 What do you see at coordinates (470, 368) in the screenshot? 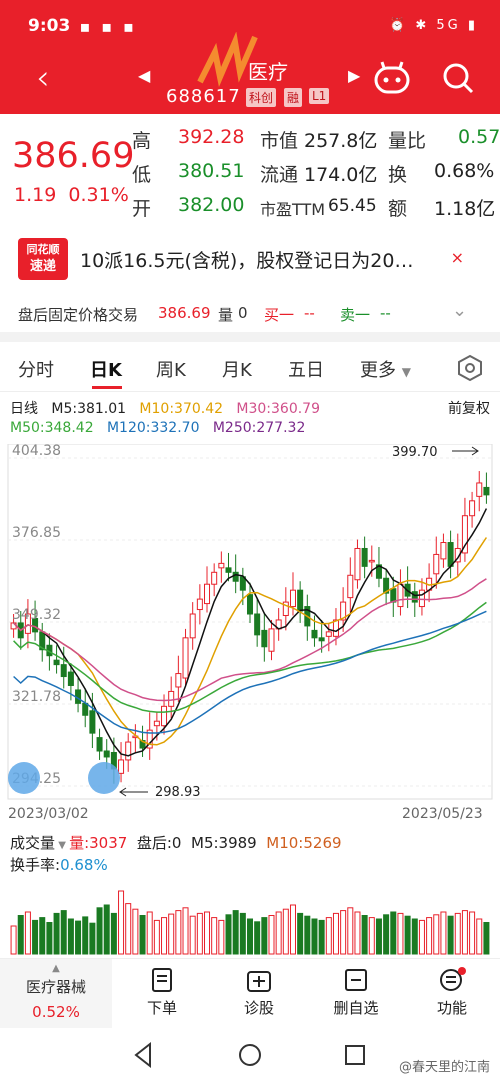
I see `settings-icon` at bounding box center [470, 368].